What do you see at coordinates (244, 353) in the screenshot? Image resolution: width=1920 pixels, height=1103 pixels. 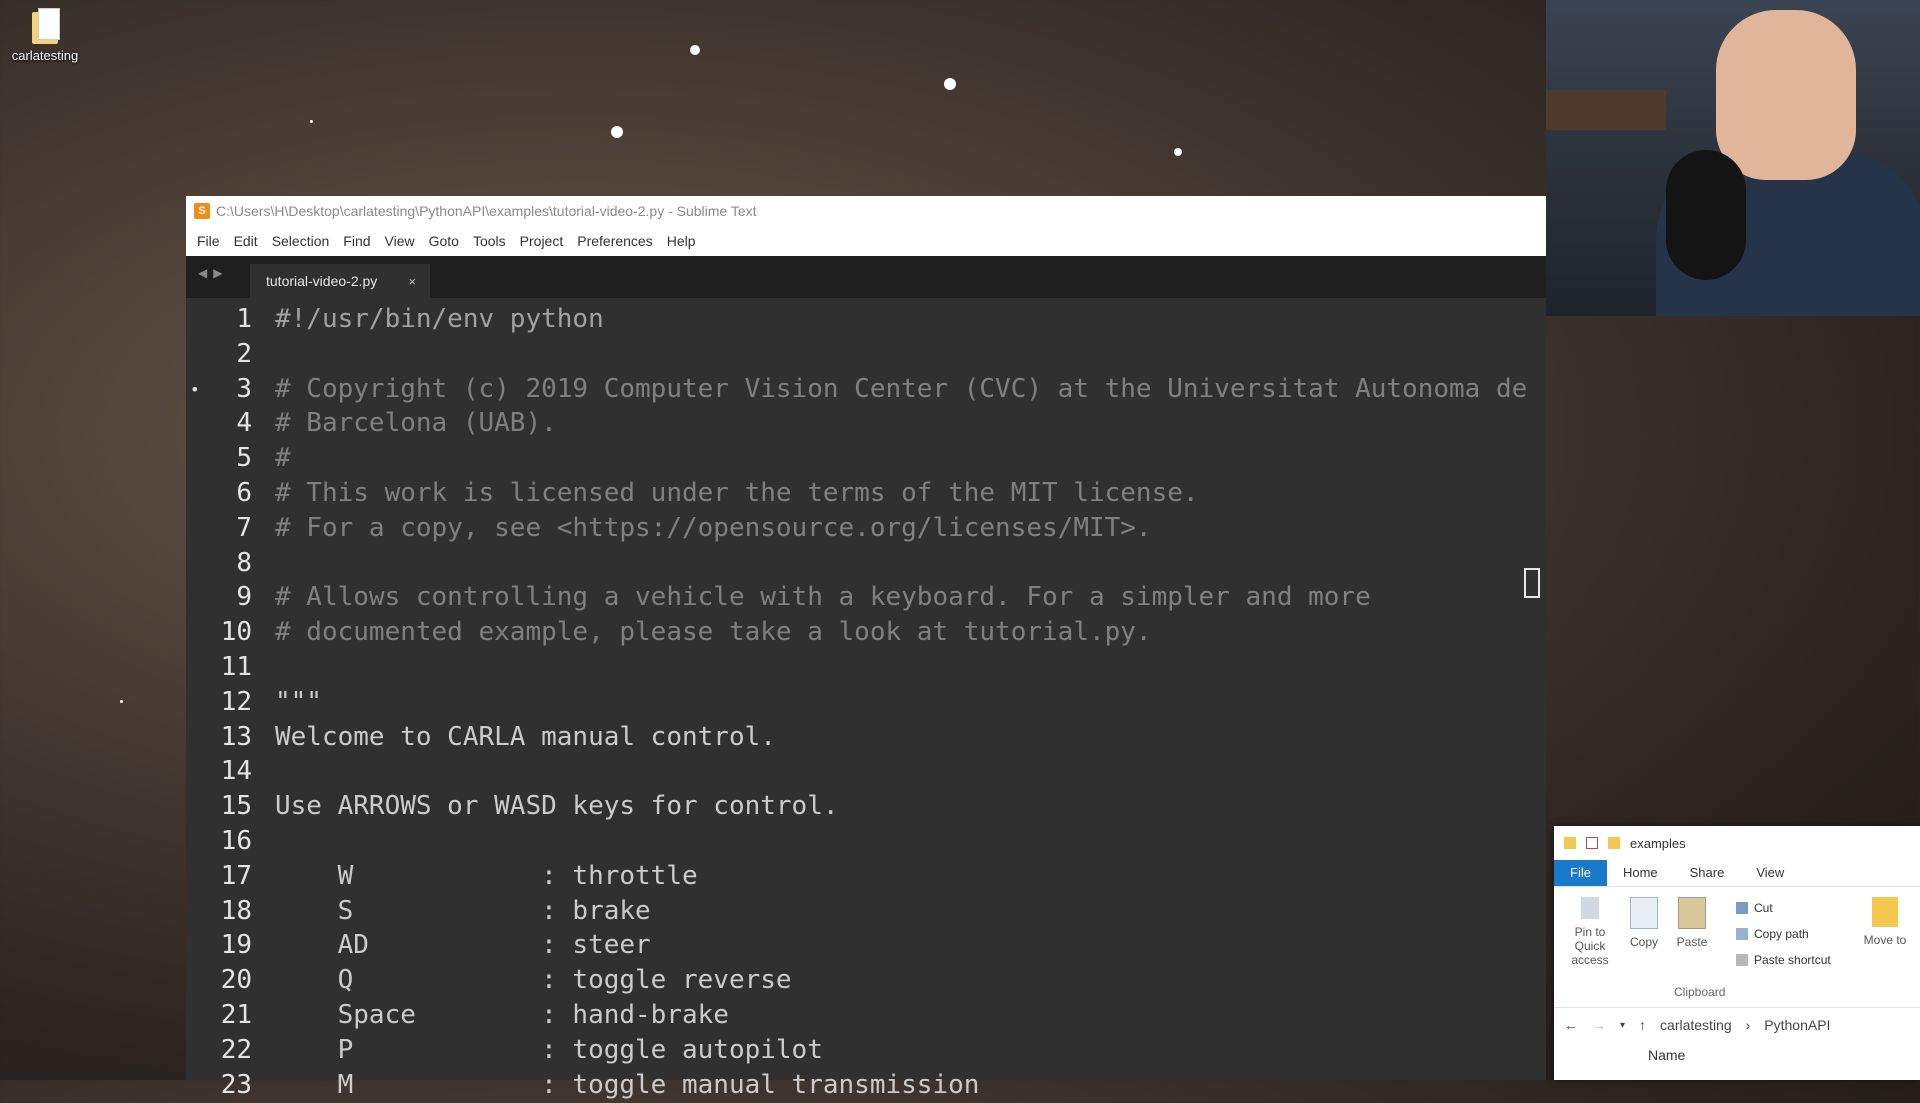 I see `line-number: 2` at bounding box center [244, 353].